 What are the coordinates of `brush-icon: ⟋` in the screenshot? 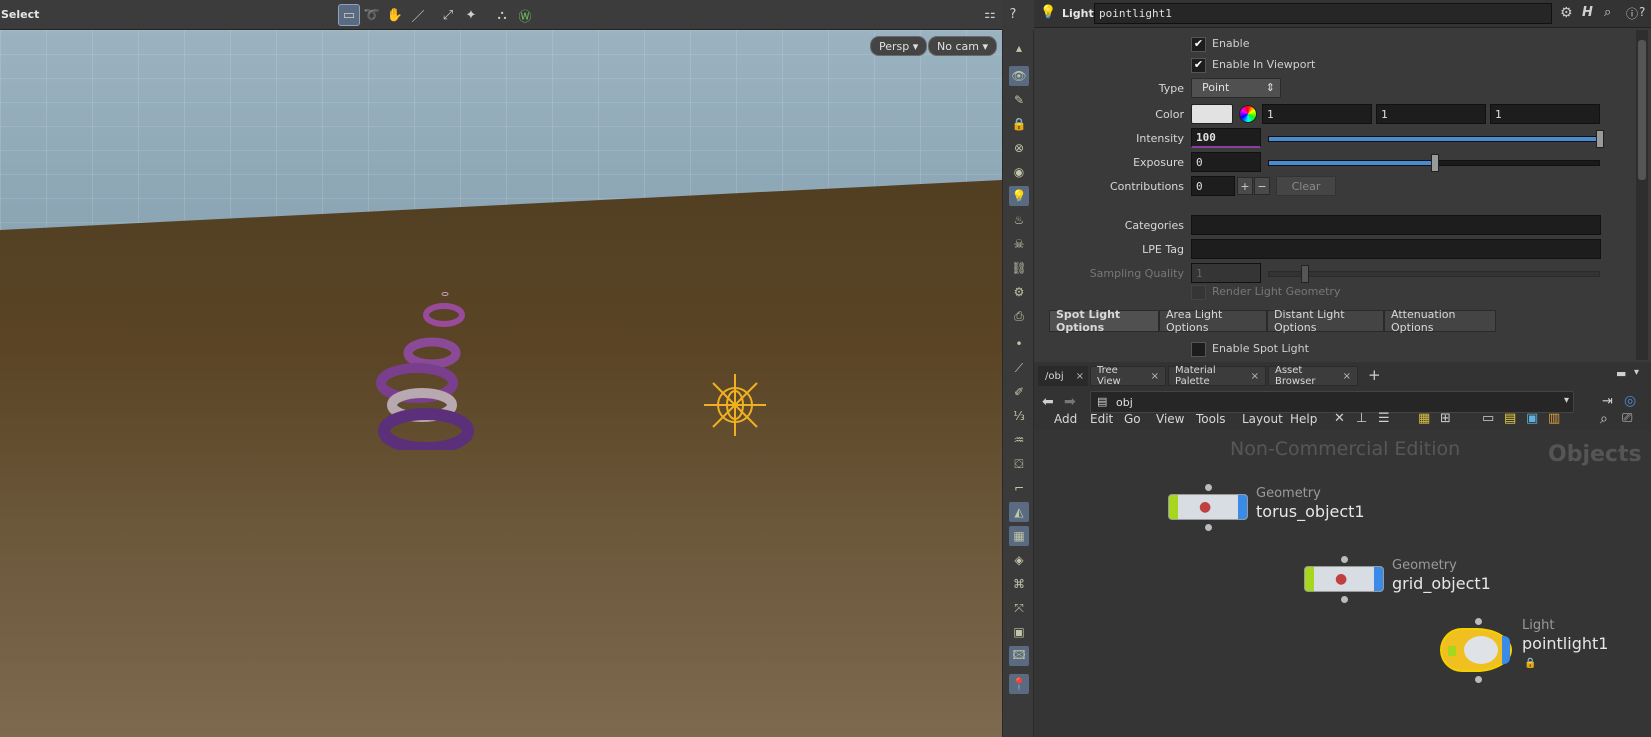 It's located at (1019, 368).